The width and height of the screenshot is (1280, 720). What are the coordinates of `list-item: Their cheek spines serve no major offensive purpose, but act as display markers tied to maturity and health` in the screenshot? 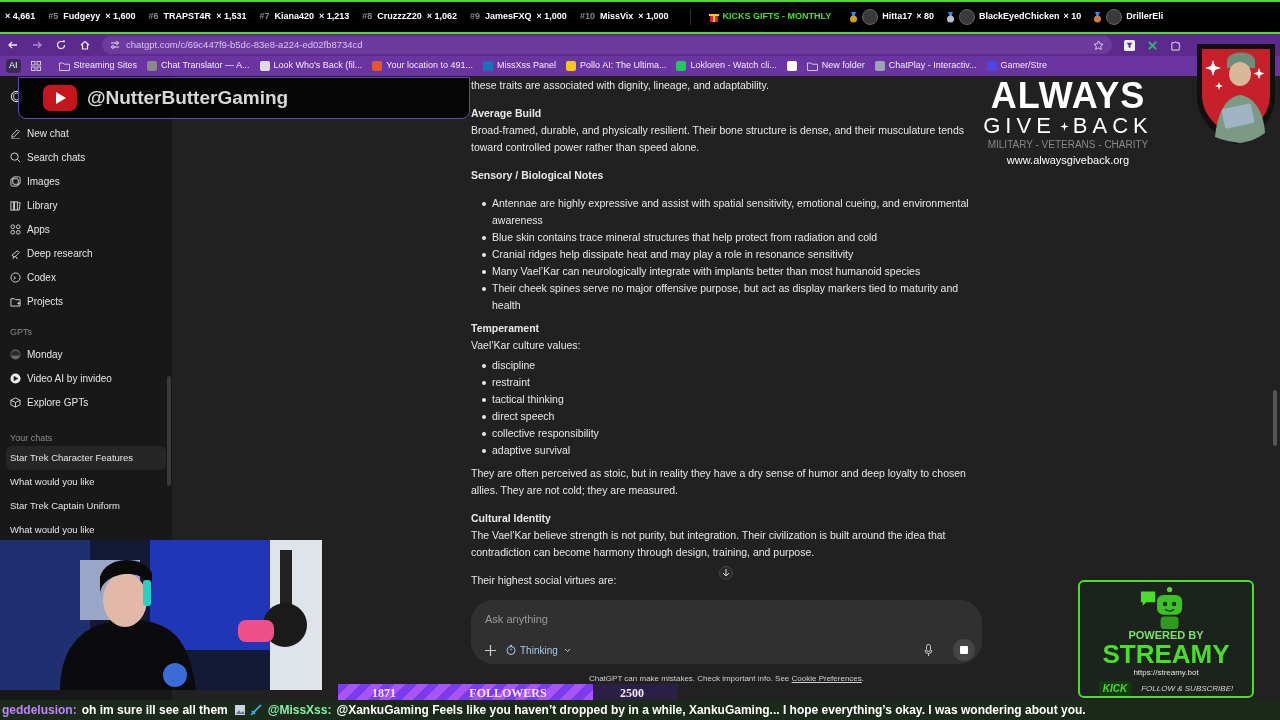 It's located at (726, 297).